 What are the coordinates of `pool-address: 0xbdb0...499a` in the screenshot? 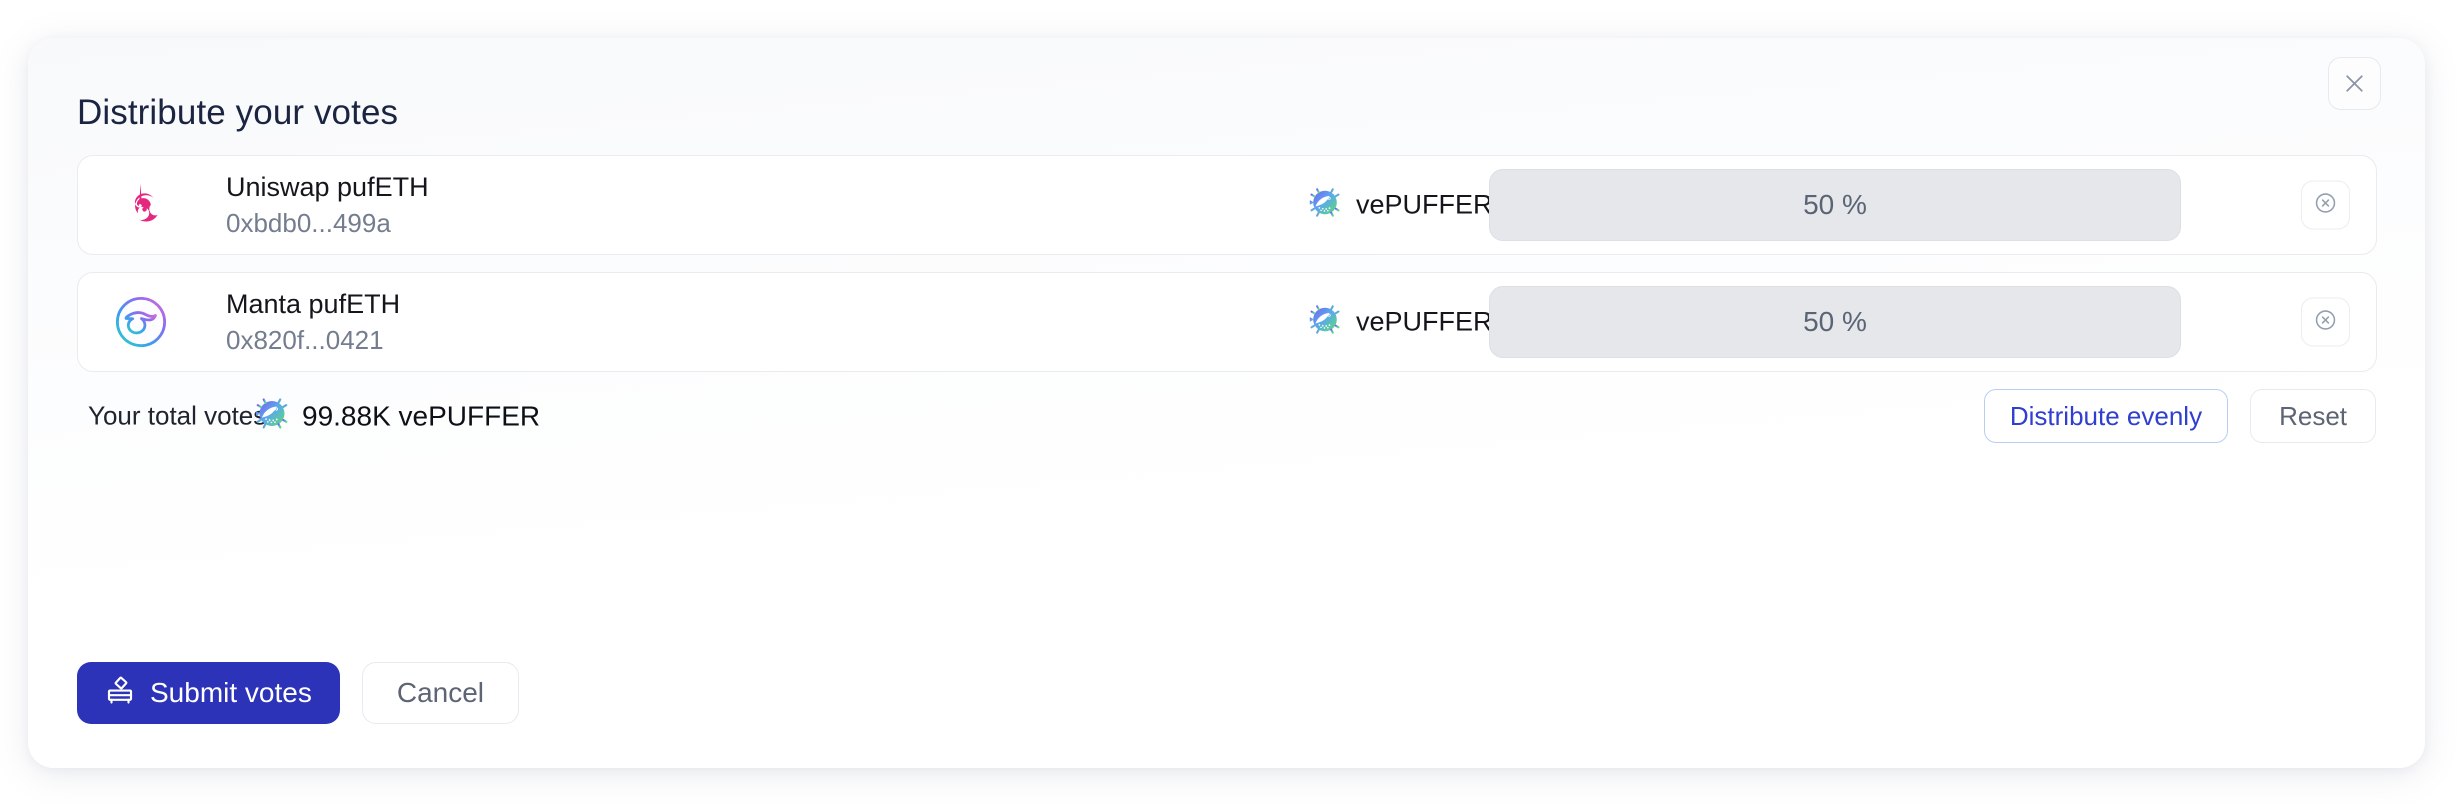 It's located at (308, 223).